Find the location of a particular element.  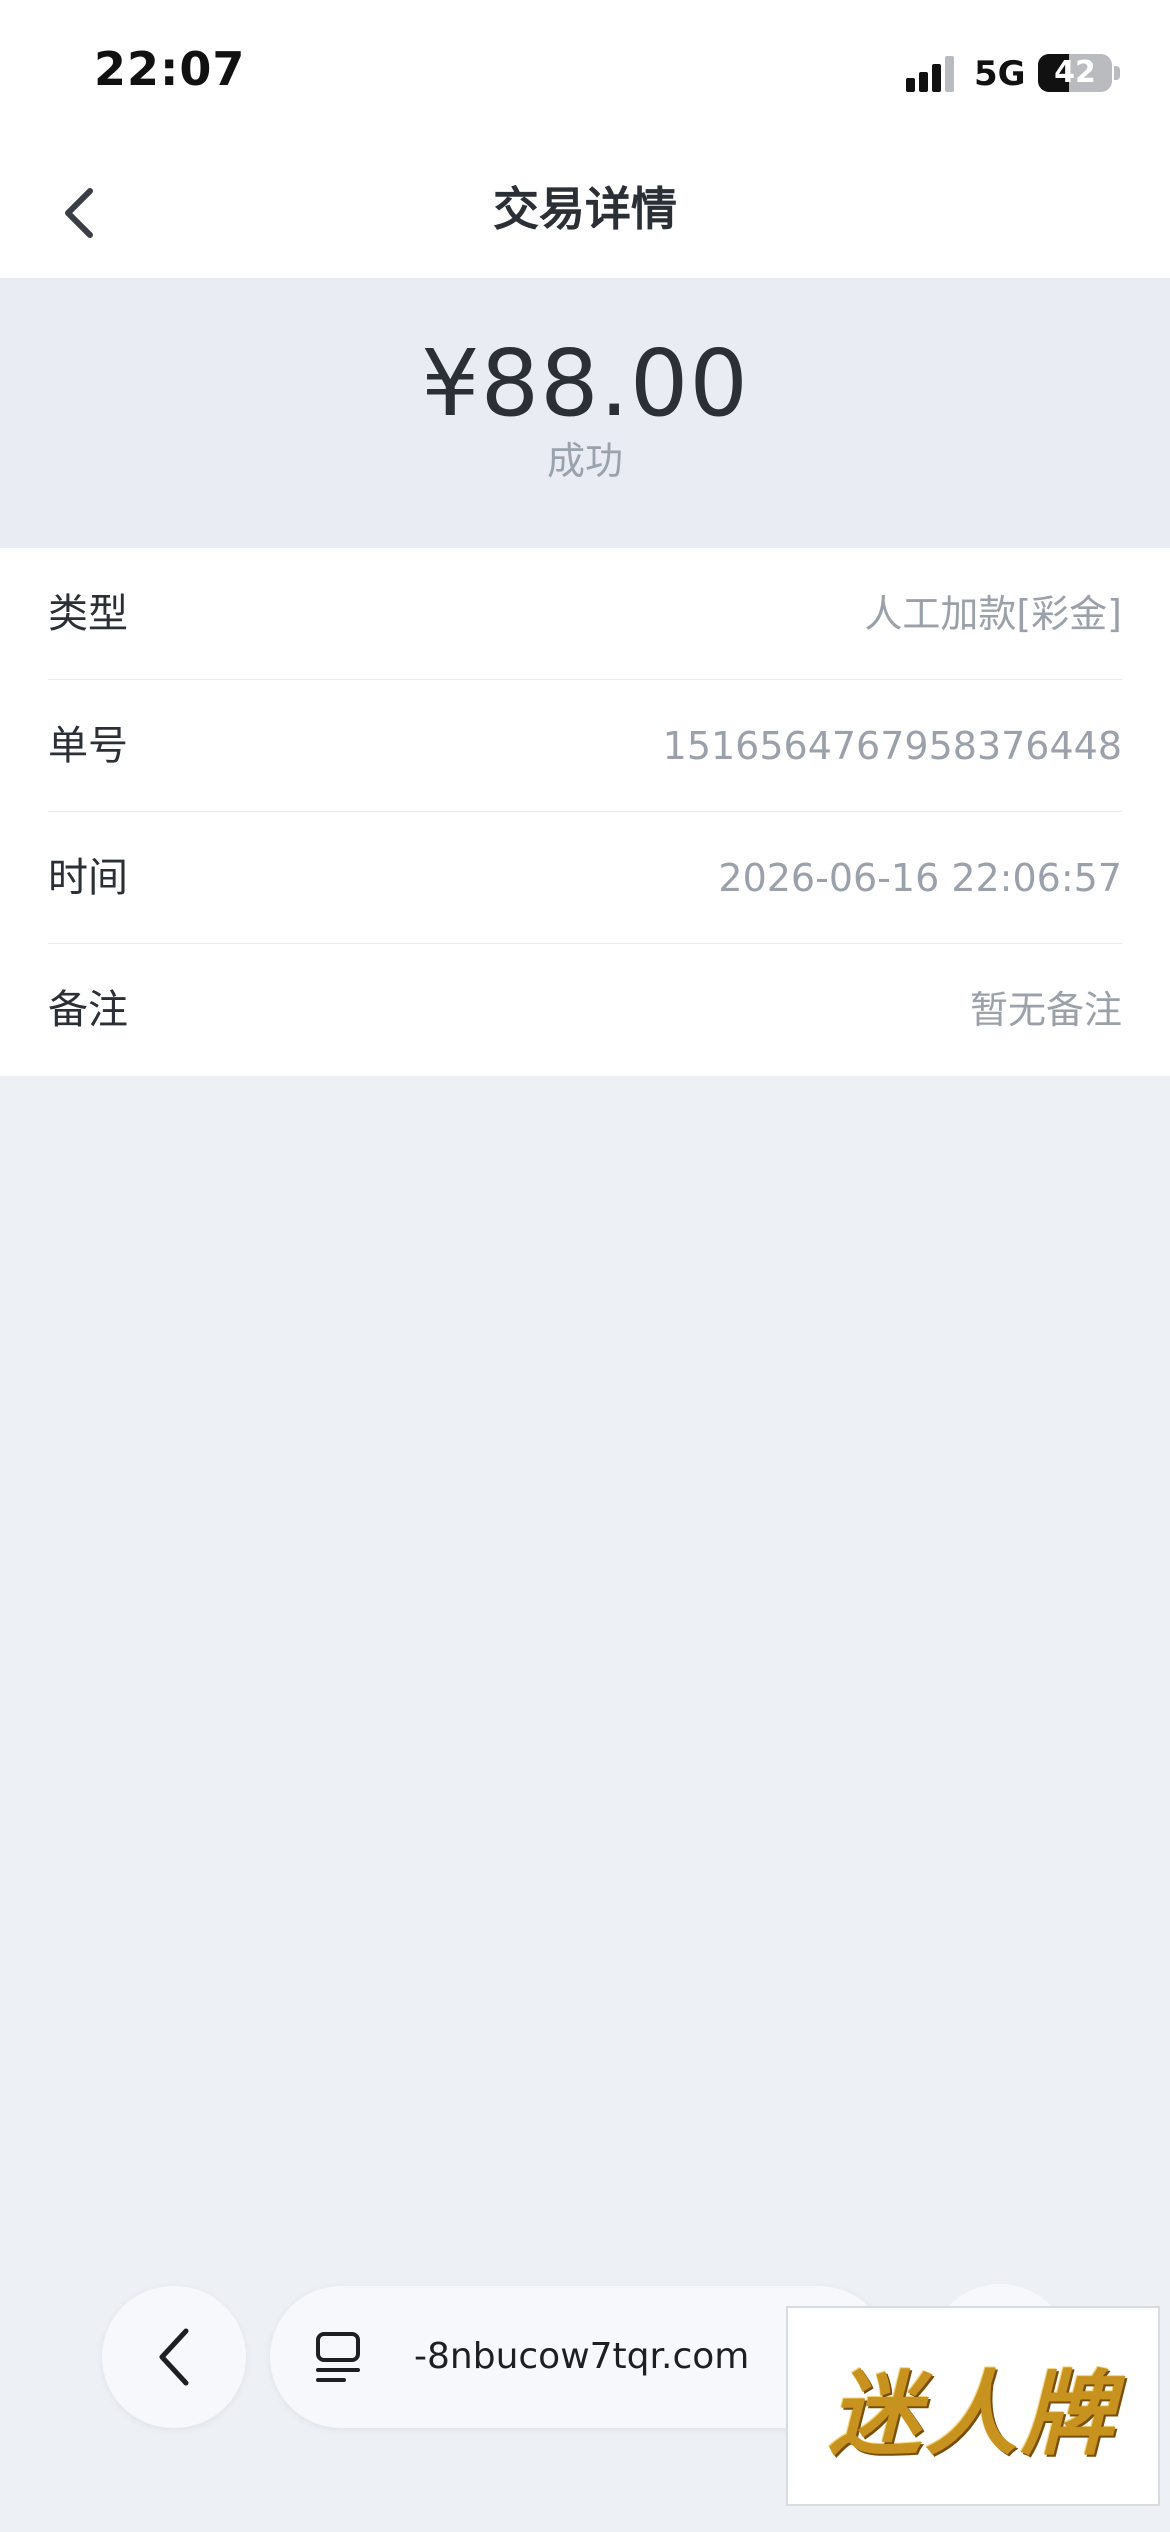

logo-text: 迷人牌 is located at coordinates (972, 2413).